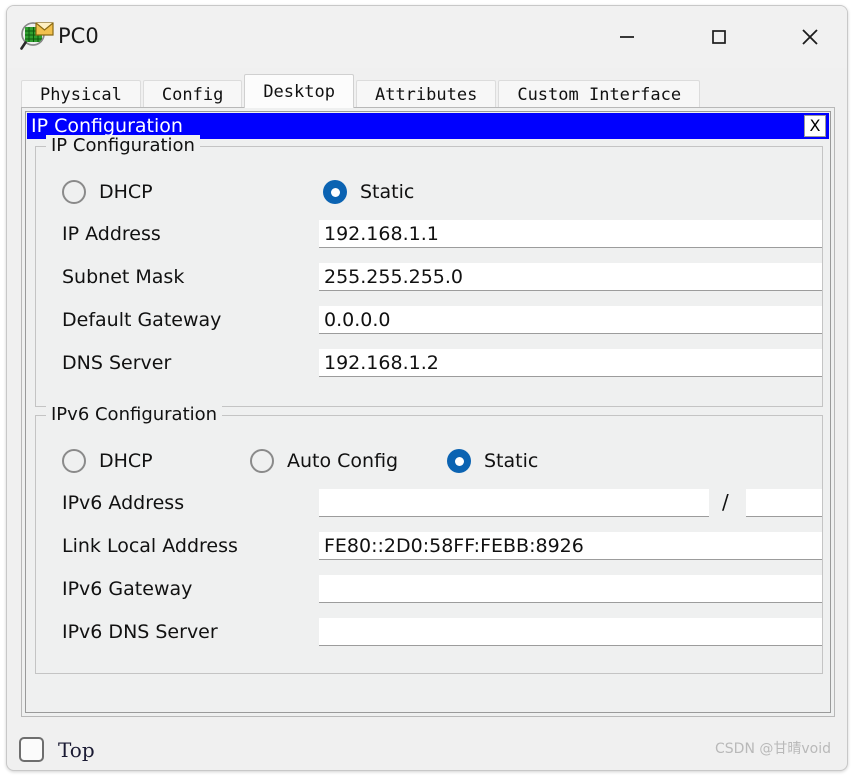  Describe the element at coordinates (773, 749) in the screenshot. I see `watermark: CSDN @甘晴void` at that location.